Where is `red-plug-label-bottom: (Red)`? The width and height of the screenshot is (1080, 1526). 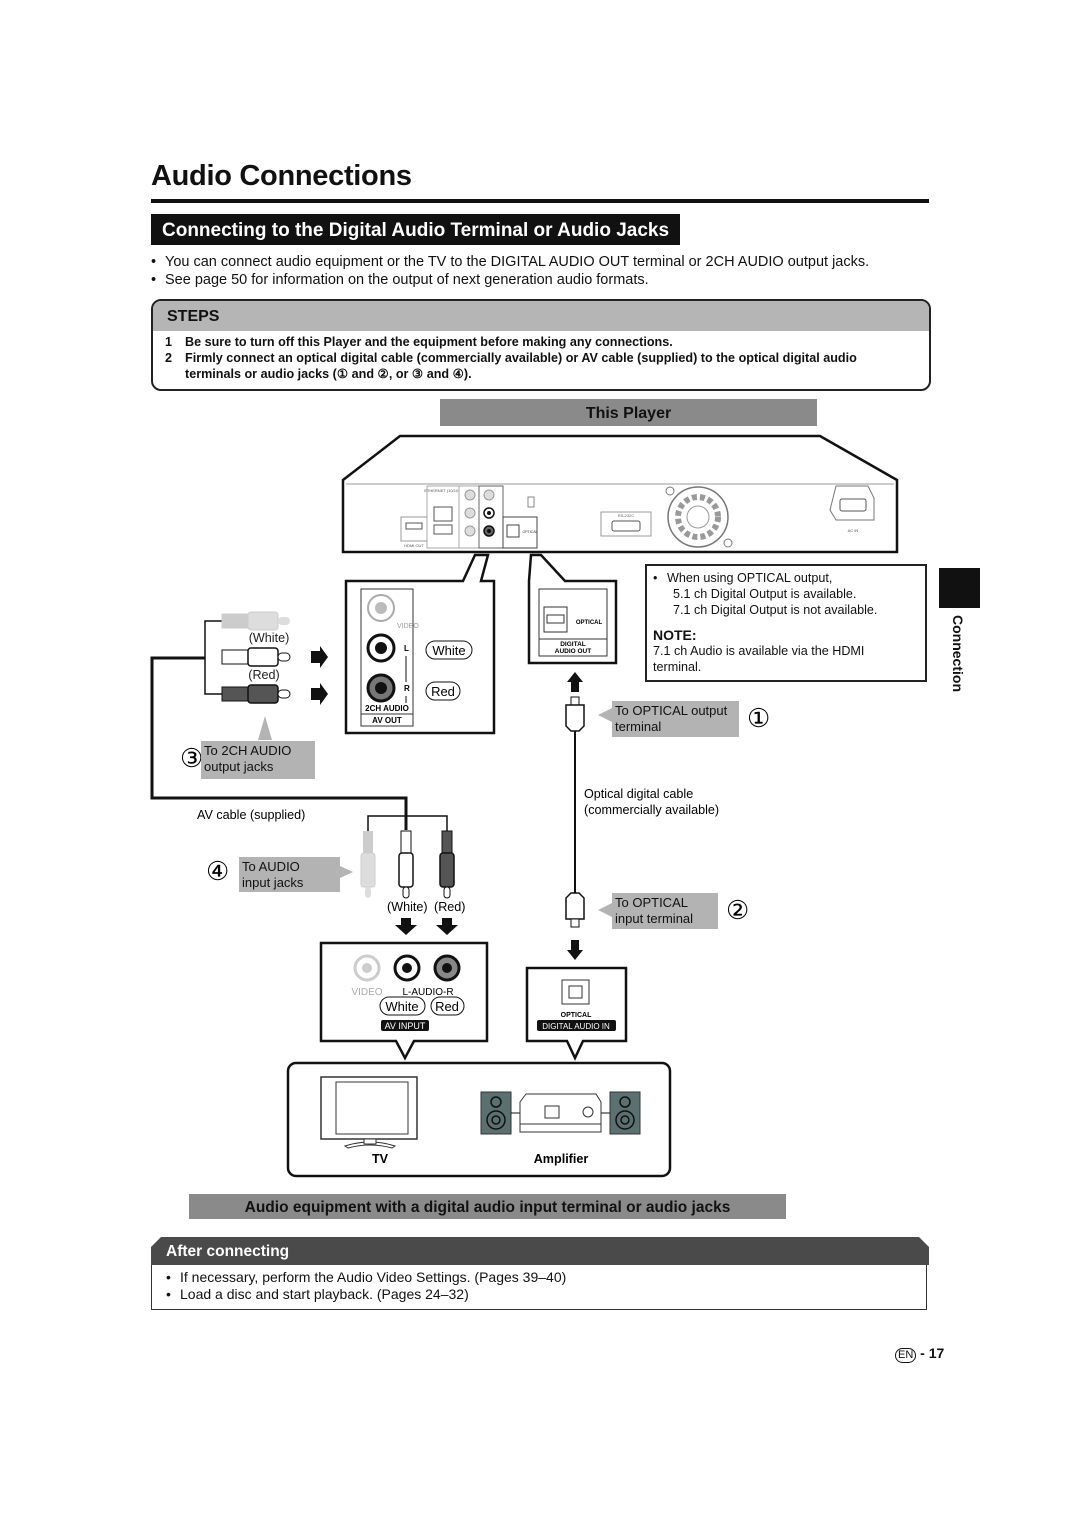
red-plug-label-bottom: (Red) is located at coordinates (450, 907).